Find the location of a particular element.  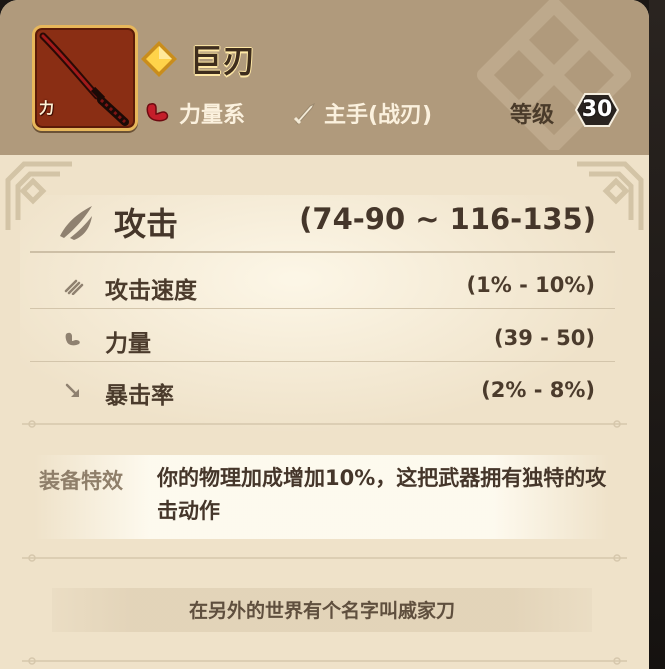

lore-box: 在另外的世界有个名字叫戚家刀 is located at coordinates (322, 610).